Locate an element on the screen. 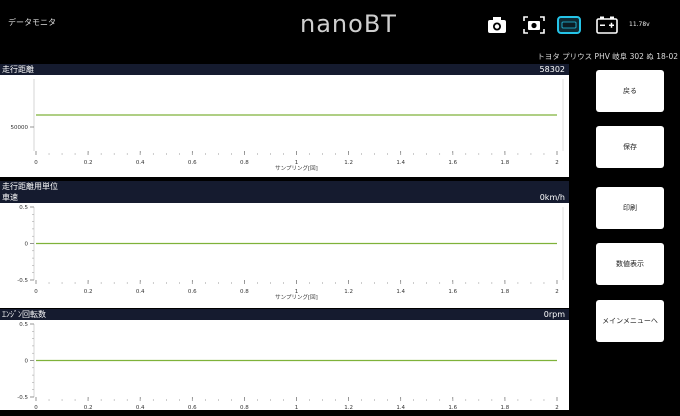 The image size is (680, 416). screenshot-icon is located at coordinates (534, 25).